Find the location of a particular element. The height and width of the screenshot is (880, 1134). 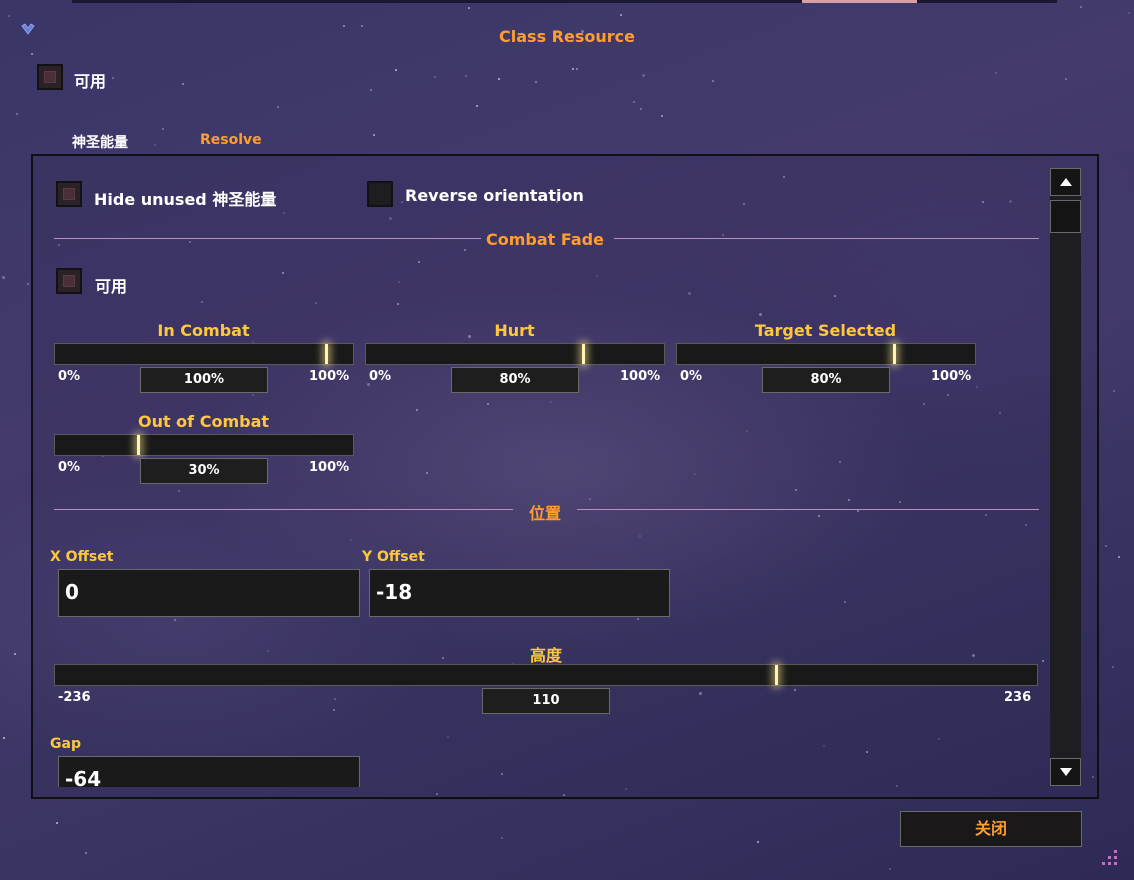

height-min: -236 is located at coordinates (74, 697).